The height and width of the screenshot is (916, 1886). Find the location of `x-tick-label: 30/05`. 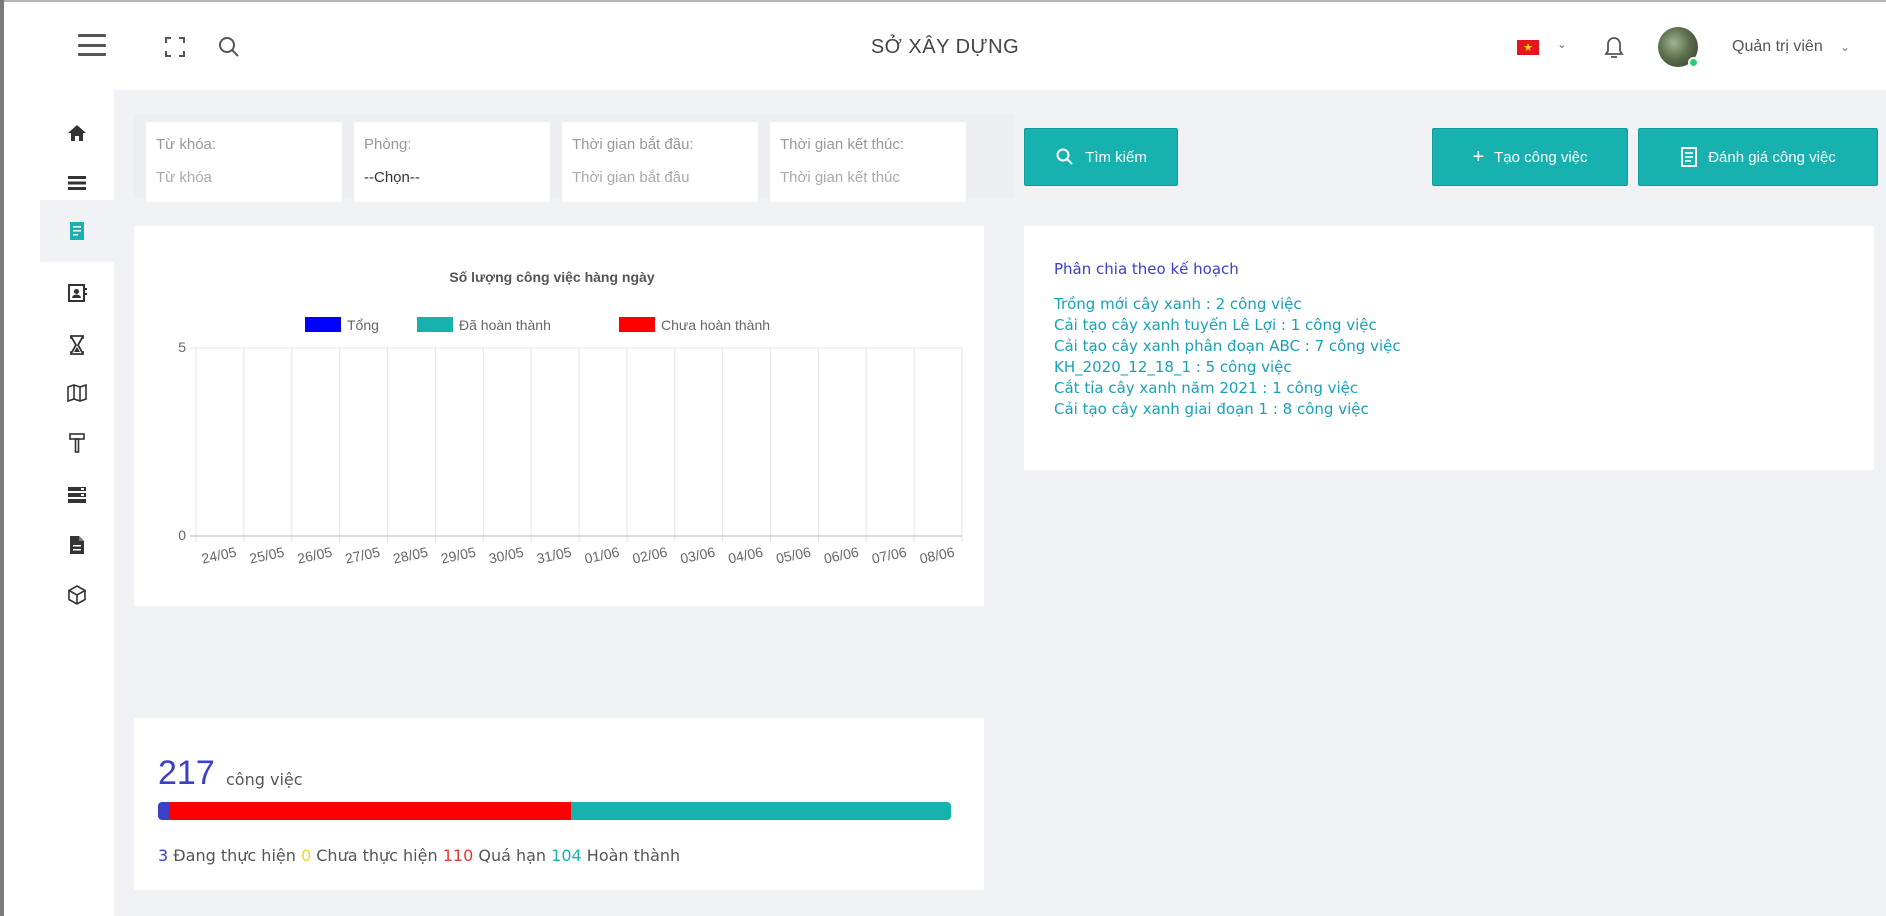

x-tick-label: 30/05 is located at coordinates (506, 555).